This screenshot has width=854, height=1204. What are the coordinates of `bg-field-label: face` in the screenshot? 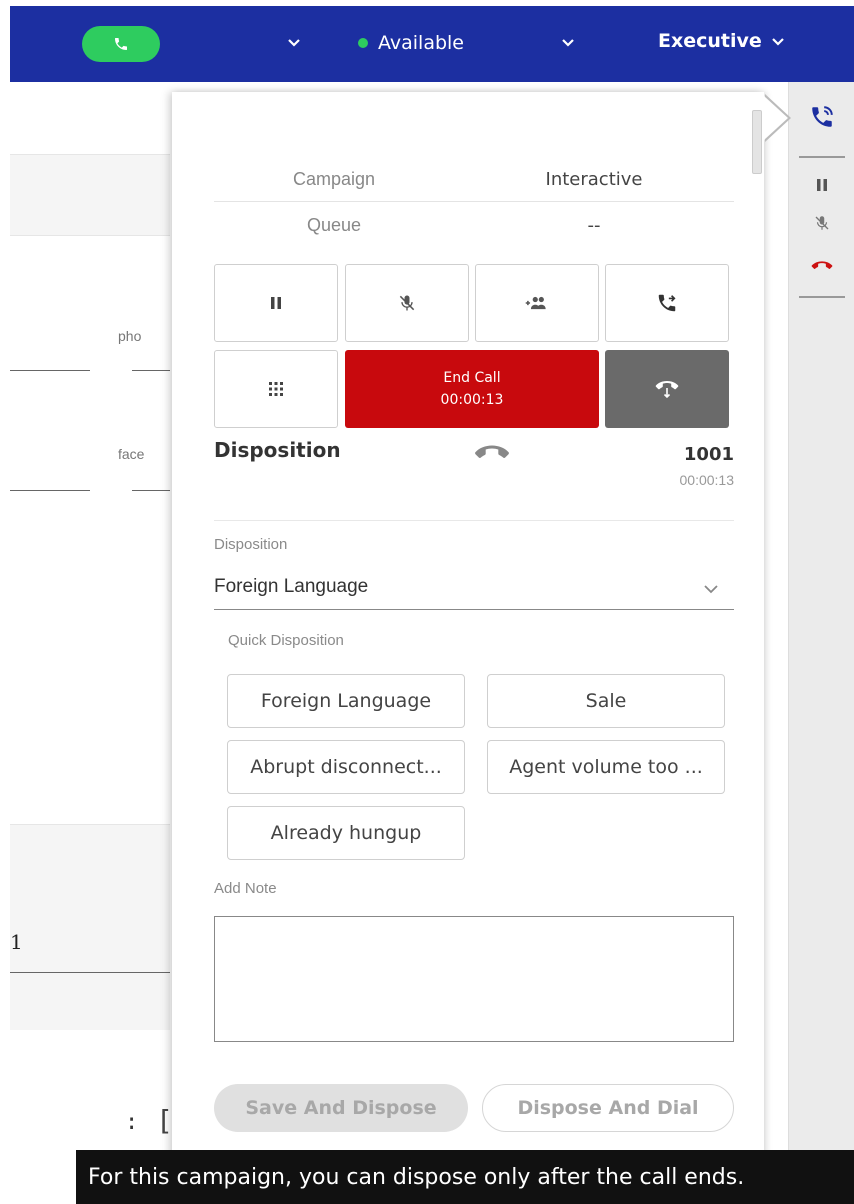 It's located at (131, 454).